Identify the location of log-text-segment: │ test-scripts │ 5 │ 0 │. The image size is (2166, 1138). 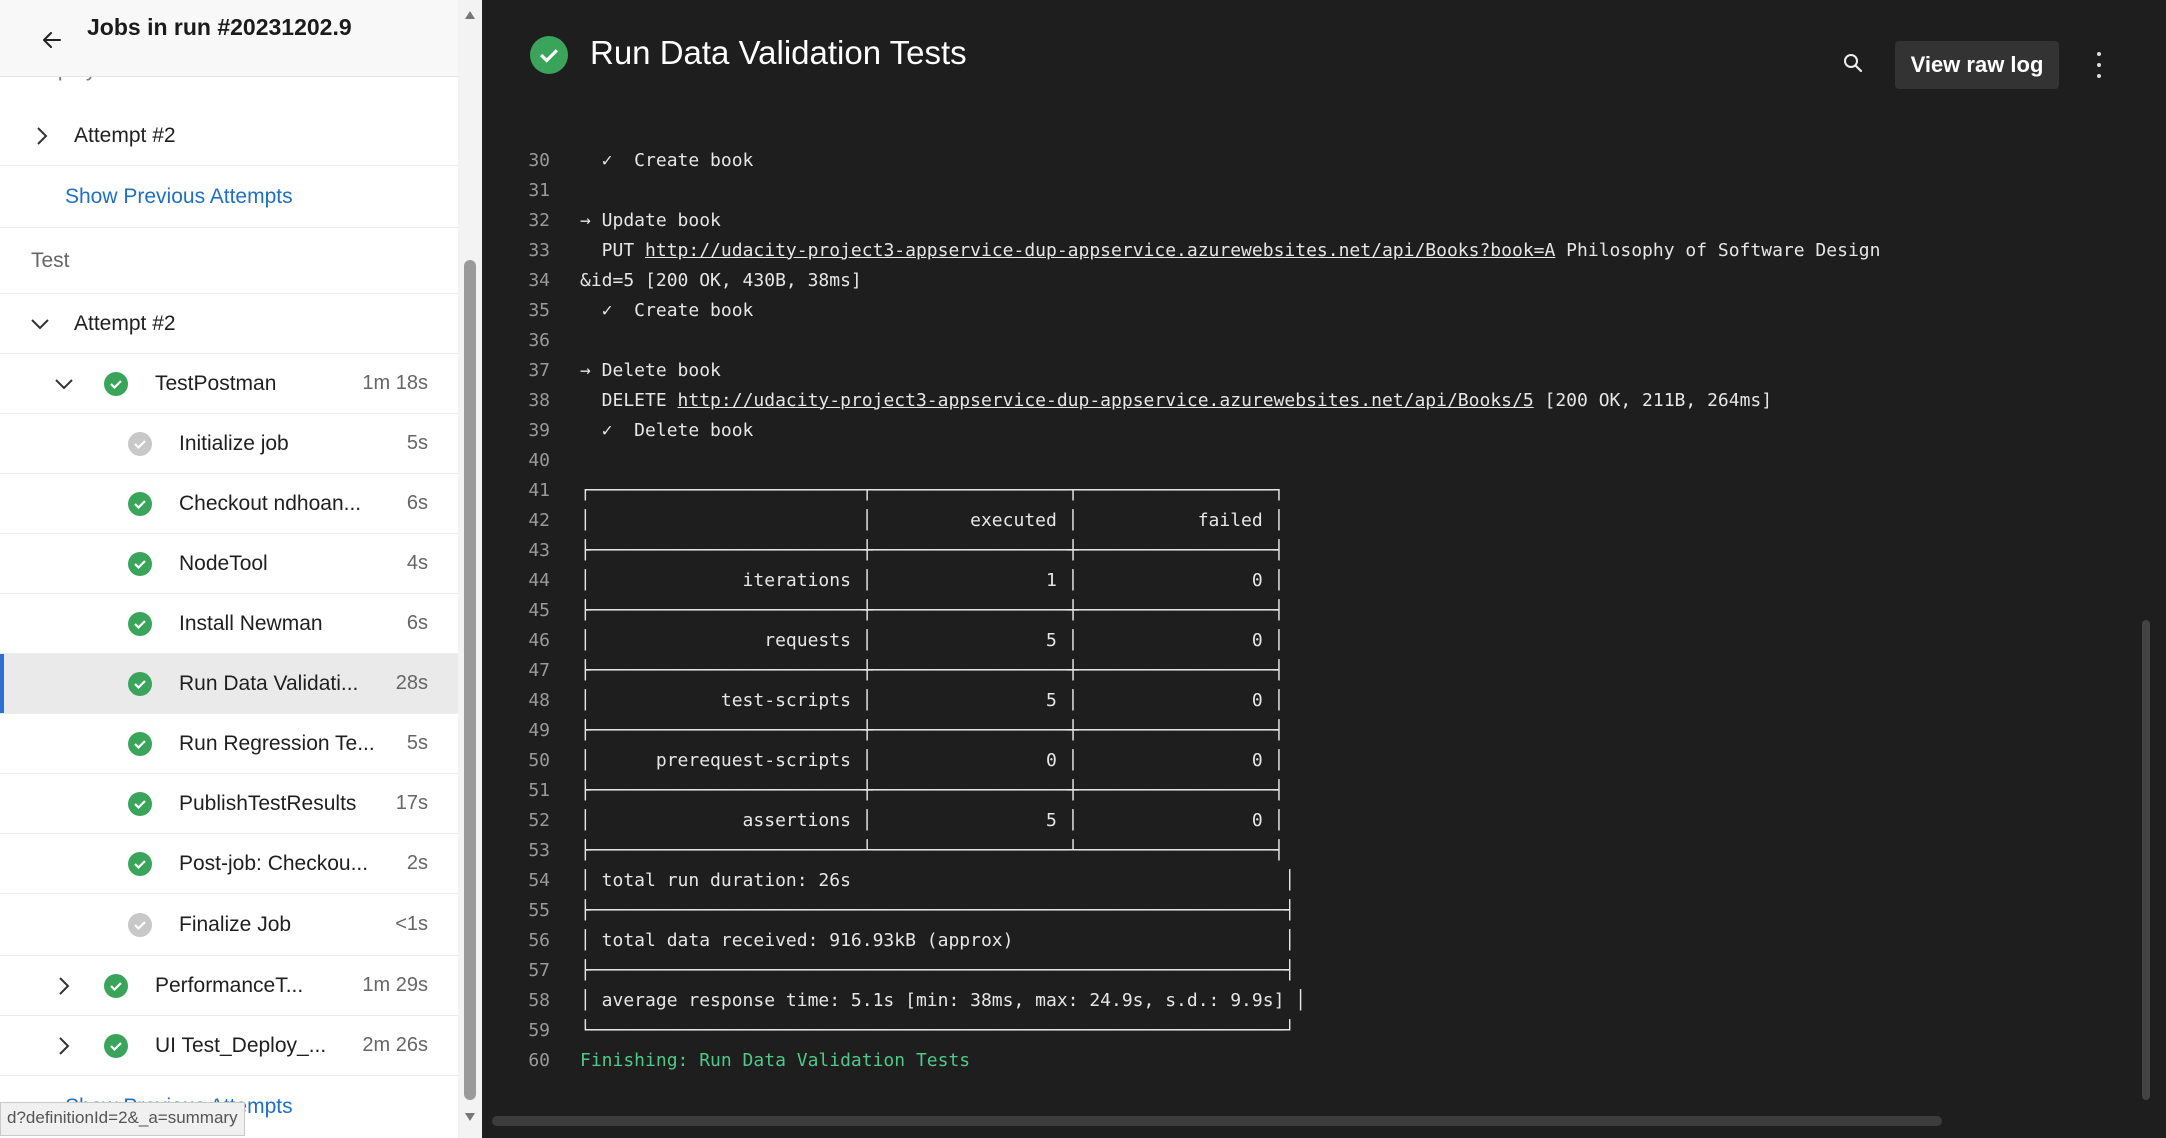
(932, 700).